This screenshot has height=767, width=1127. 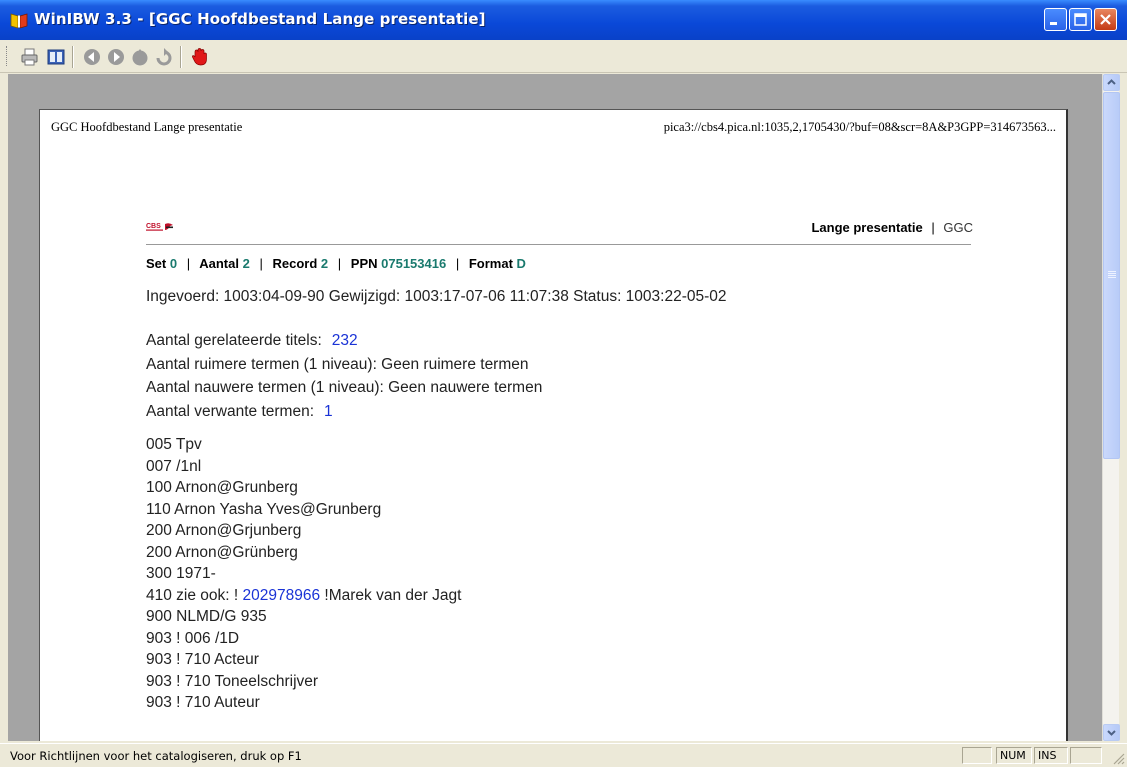 What do you see at coordinates (867, 227) in the screenshot?
I see `presentation-label: Lange presentatie` at bounding box center [867, 227].